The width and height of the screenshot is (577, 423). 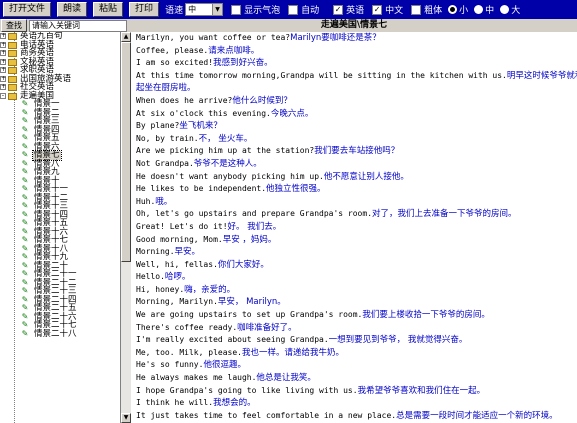 I want to click on dialogue-line: At six o'clock this evening.今晚六点。, so click(x=356, y=114).